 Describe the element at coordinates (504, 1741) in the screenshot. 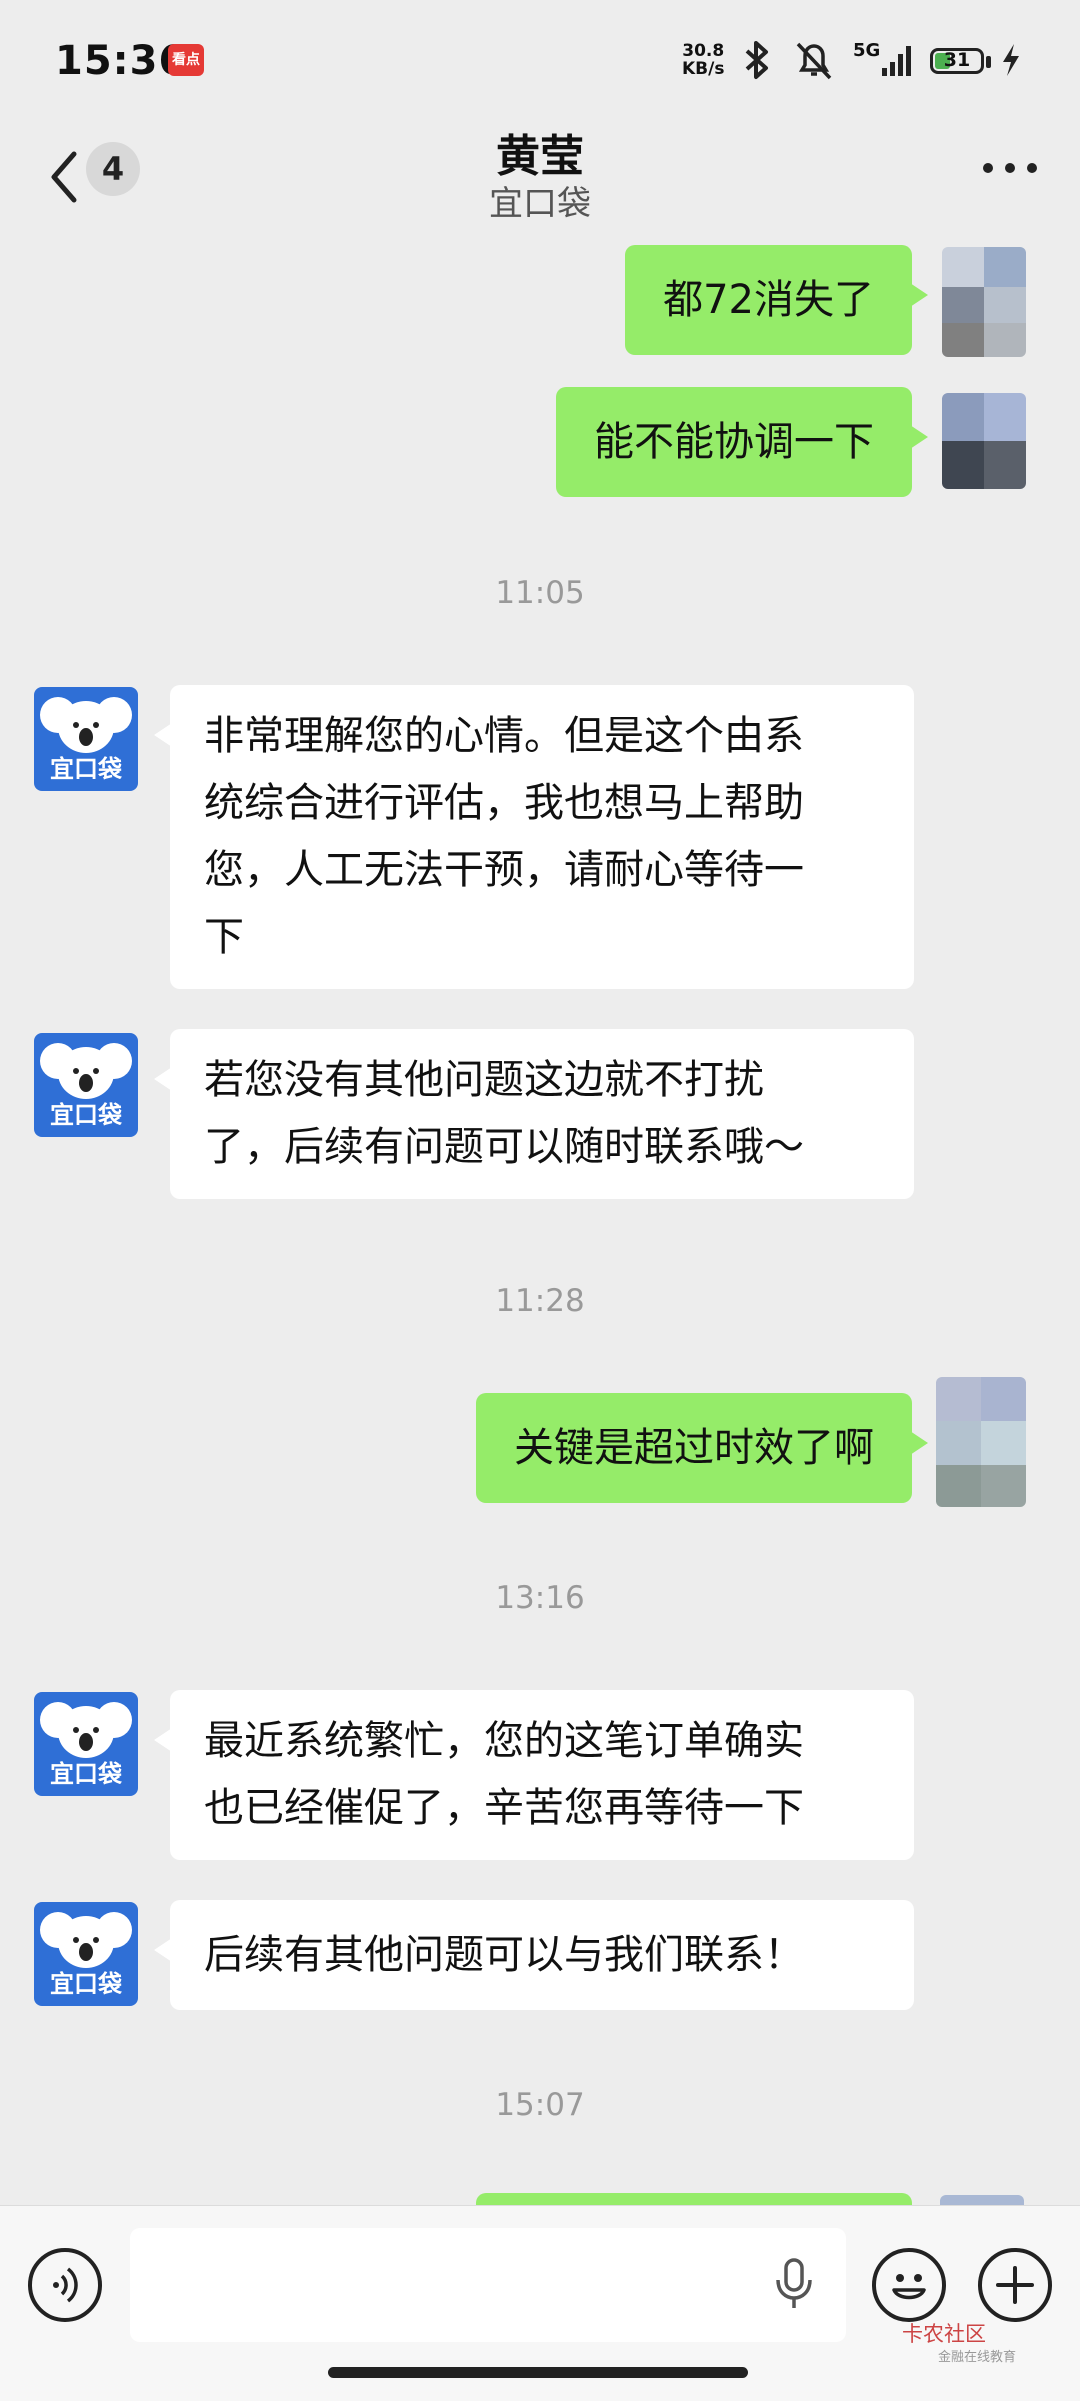

I see `message-line: 最近系统繁忙，您的这笔订单确实` at that location.